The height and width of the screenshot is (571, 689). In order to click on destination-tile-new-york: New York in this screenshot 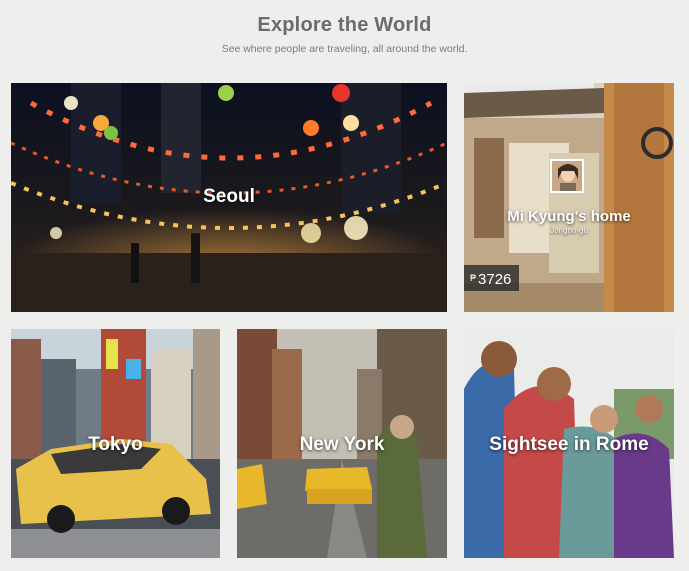, I will do `click(342, 443)`.